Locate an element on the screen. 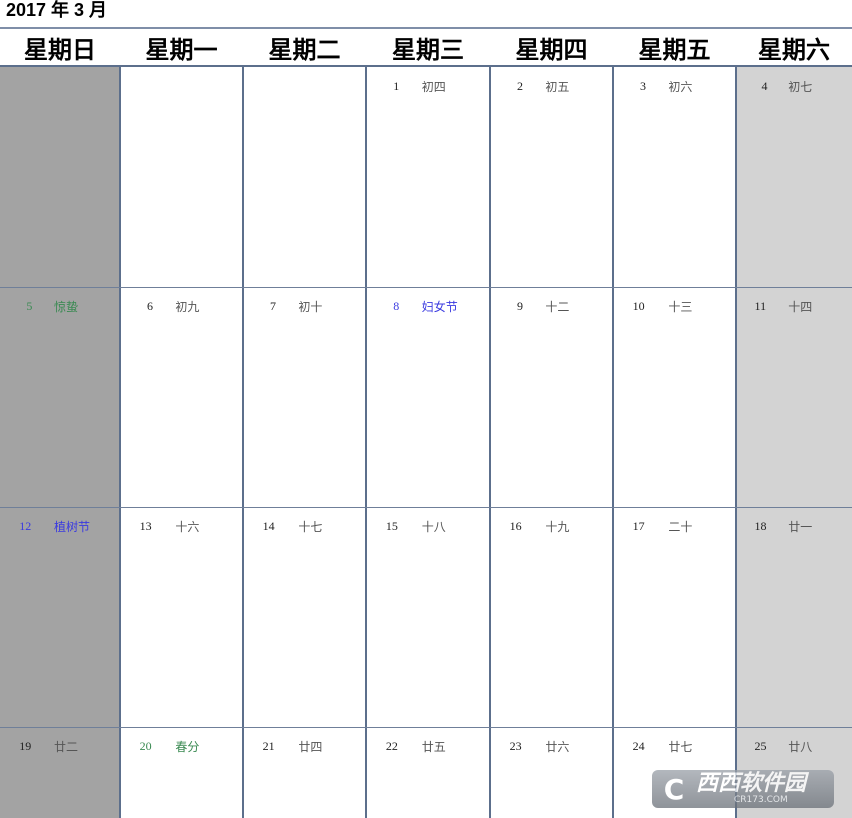 Image resolution: width=852 pixels, height=818 pixels. lunar-date: 初四 is located at coordinates (433, 87).